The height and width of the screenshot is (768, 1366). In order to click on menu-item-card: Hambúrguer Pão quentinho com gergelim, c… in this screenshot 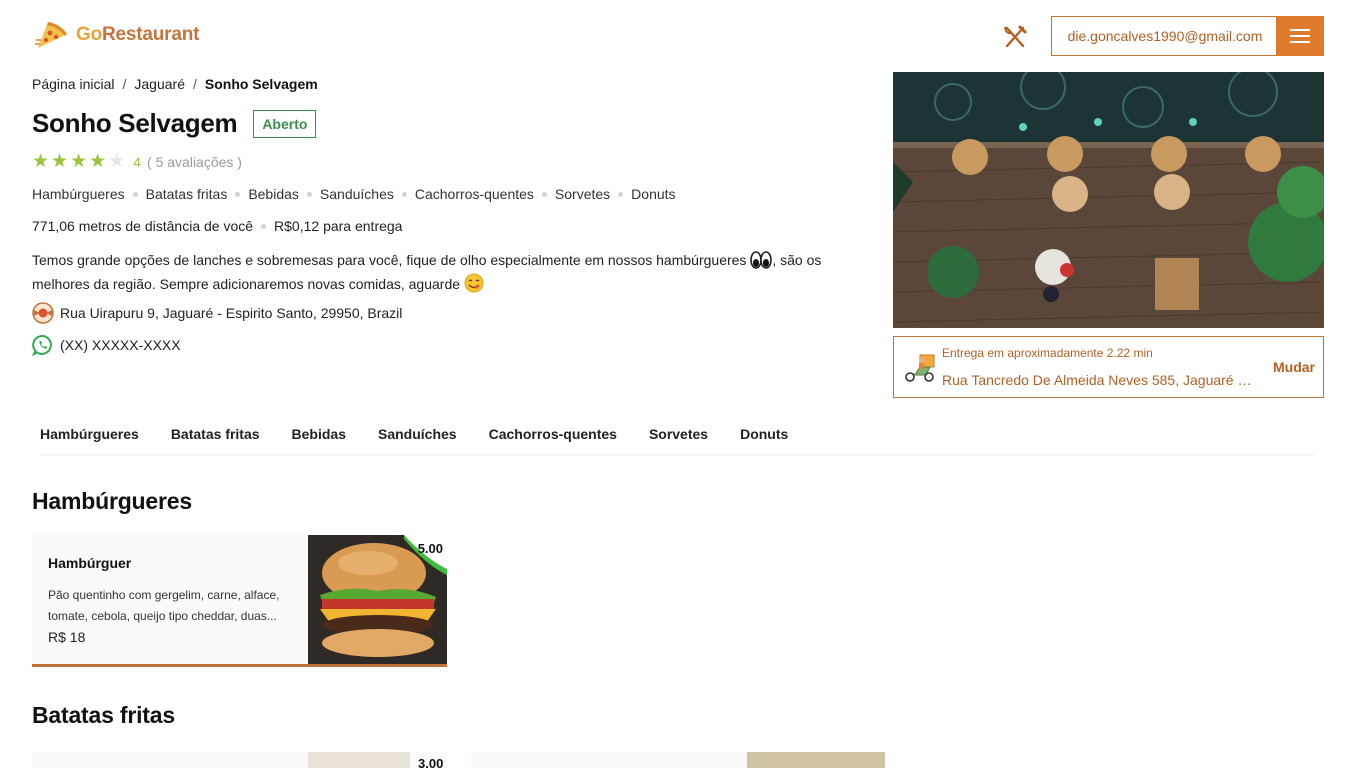, I will do `click(239, 601)`.